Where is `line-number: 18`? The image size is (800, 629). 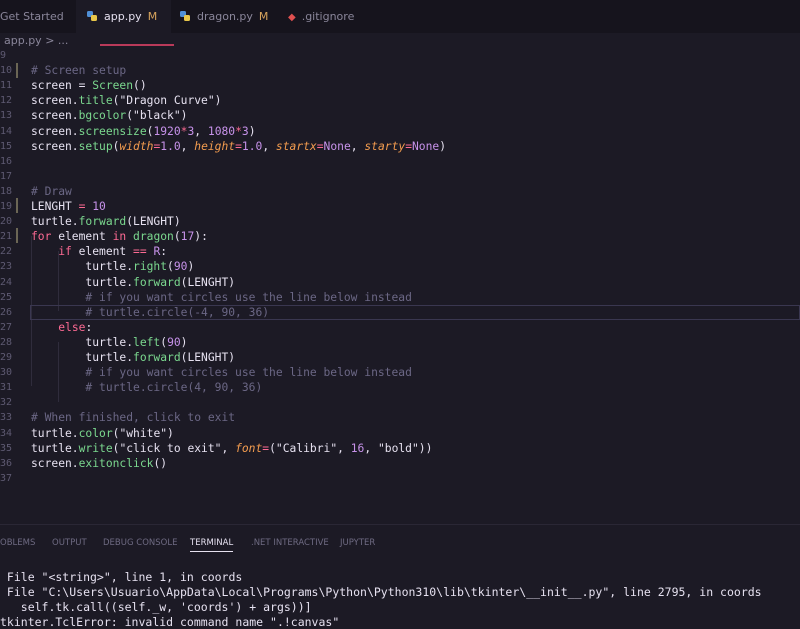 line-number: 18 is located at coordinates (6, 191).